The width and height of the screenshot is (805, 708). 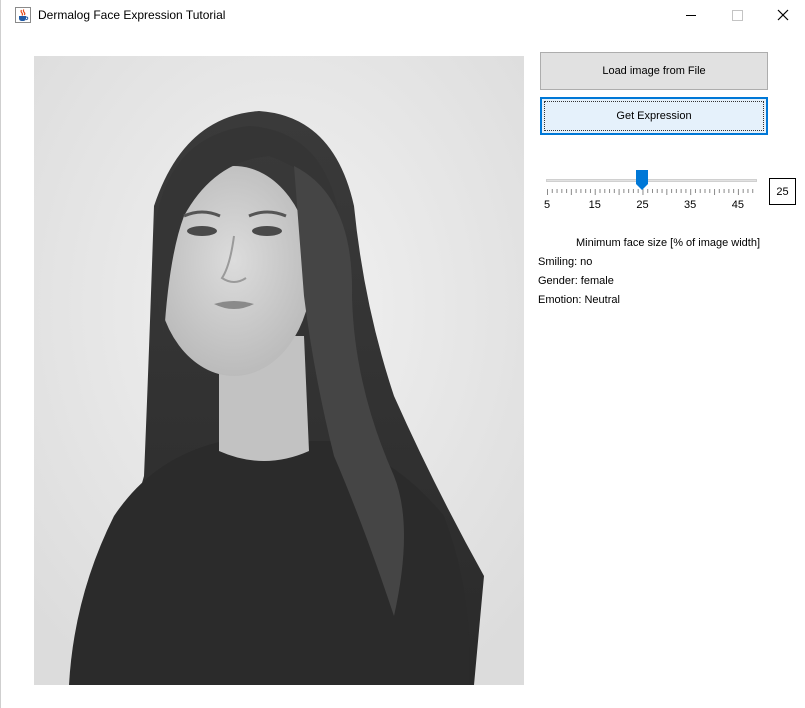 What do you see at coordinates (576, 281) in the screenshot?
I see `gender-result: Gender: female` at bounding box center [576, 281].